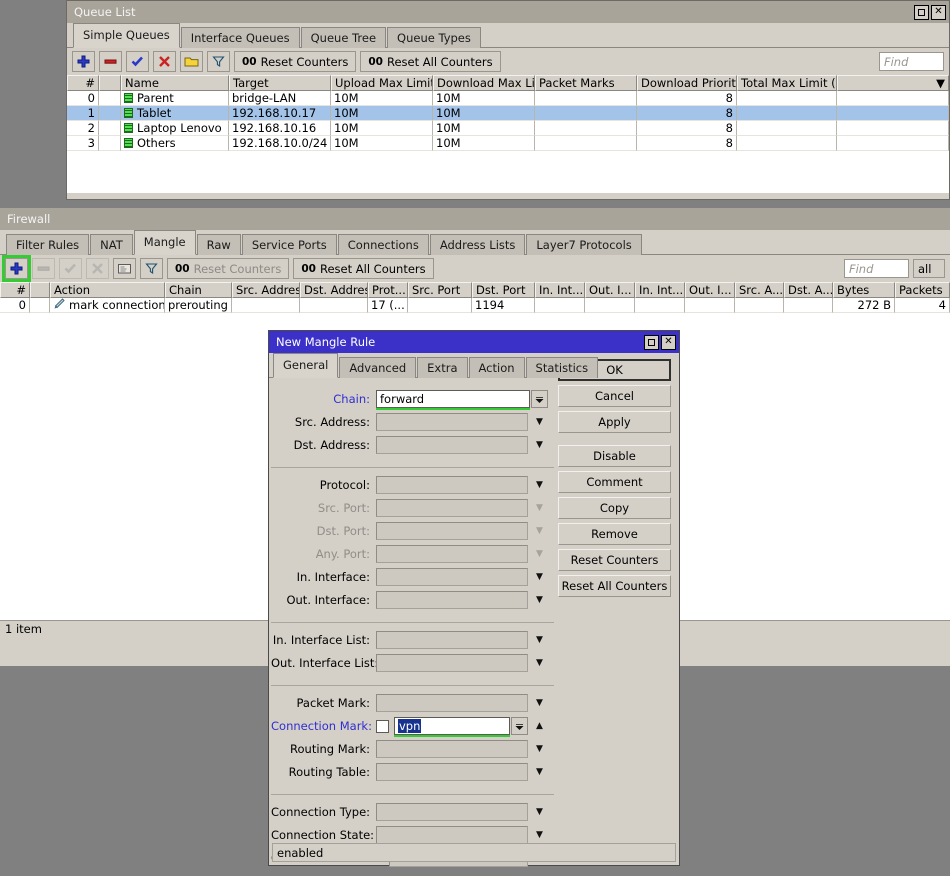 This screenshot has height=876, width=950. I want to click on tab-queue-tree: Queue Tree, so click(343, 37).